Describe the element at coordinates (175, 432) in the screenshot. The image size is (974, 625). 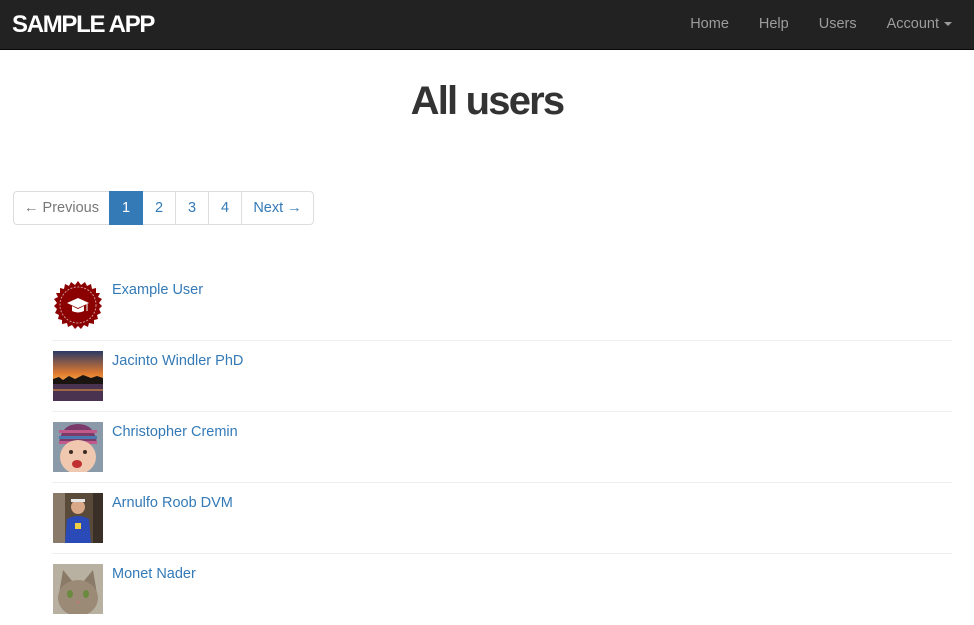
I see `user-name-link: Christopher Cremin` at that location.